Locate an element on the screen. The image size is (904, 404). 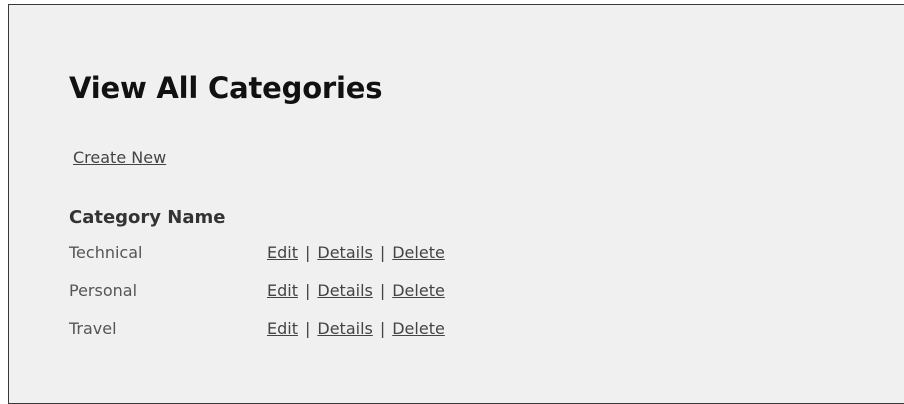
table-row: Technical Edit | Details | Delete is located at coordinates (257, 252).